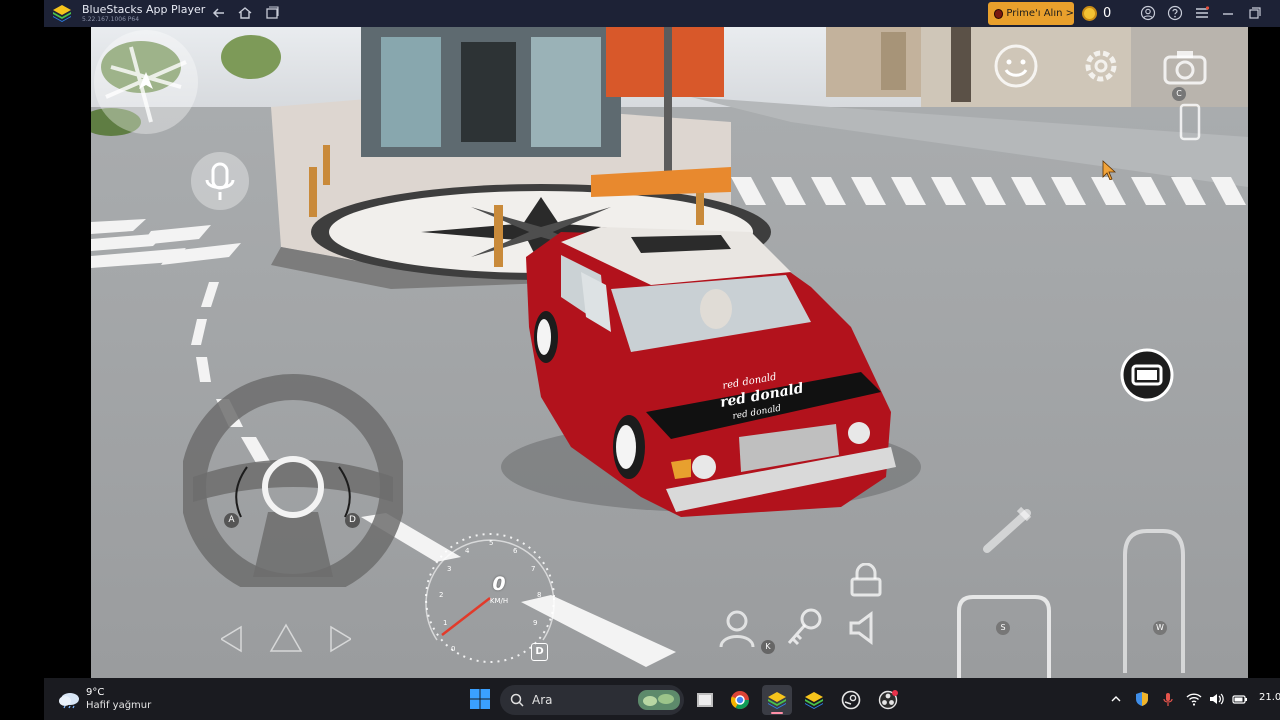 The height and width of the screenshot is (720, 1280). What do you see at coordinates (533, 569) in the screenshot?
I see `svg-text: 7` at bounding box center [533, 569].